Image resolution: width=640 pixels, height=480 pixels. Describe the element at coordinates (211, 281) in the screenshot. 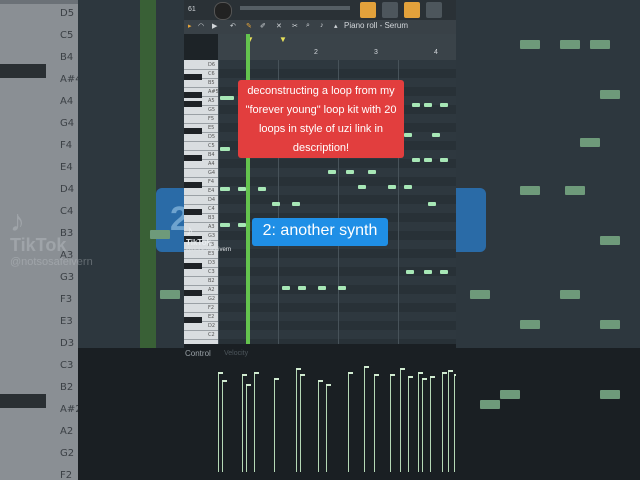

I see `key-label: B2` at that location.